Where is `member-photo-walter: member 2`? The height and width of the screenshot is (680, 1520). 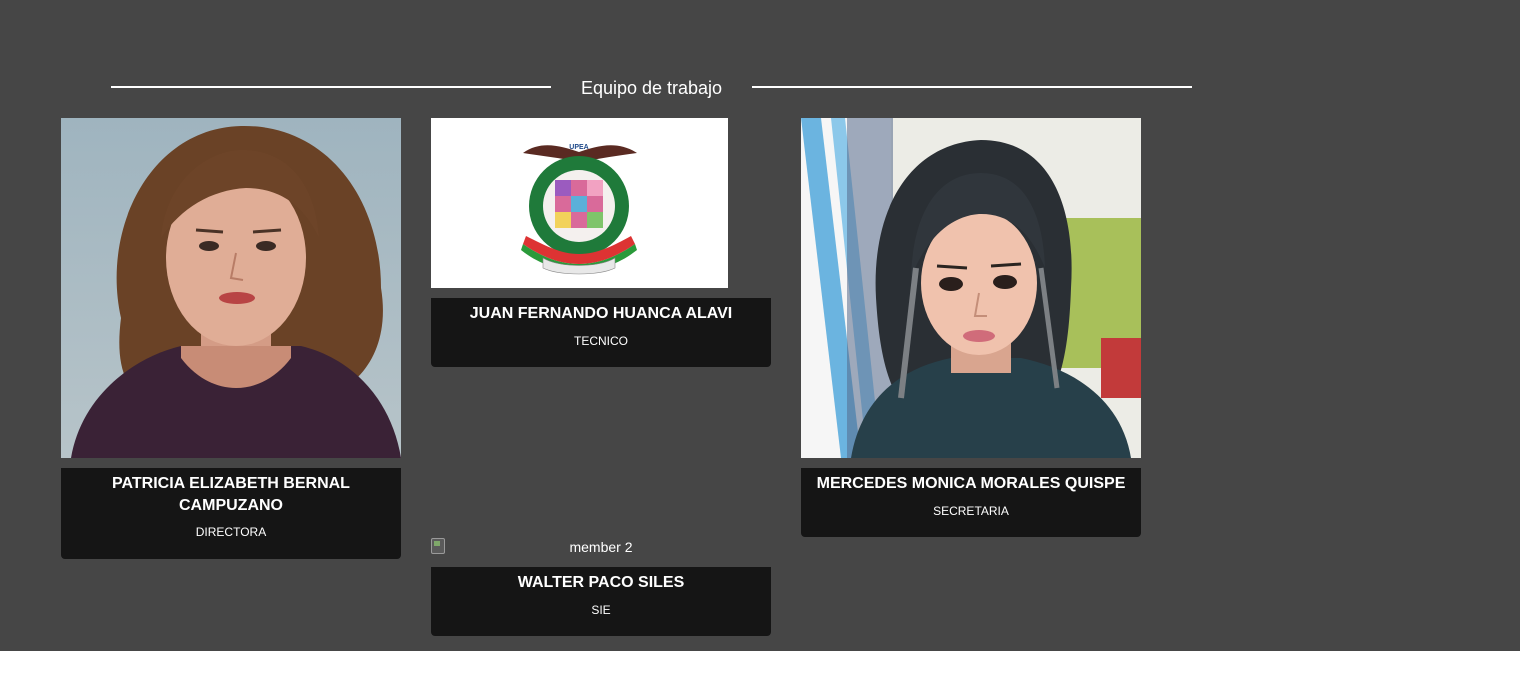 member-photo-walter: member 2 is located at coordinates (601, 547).